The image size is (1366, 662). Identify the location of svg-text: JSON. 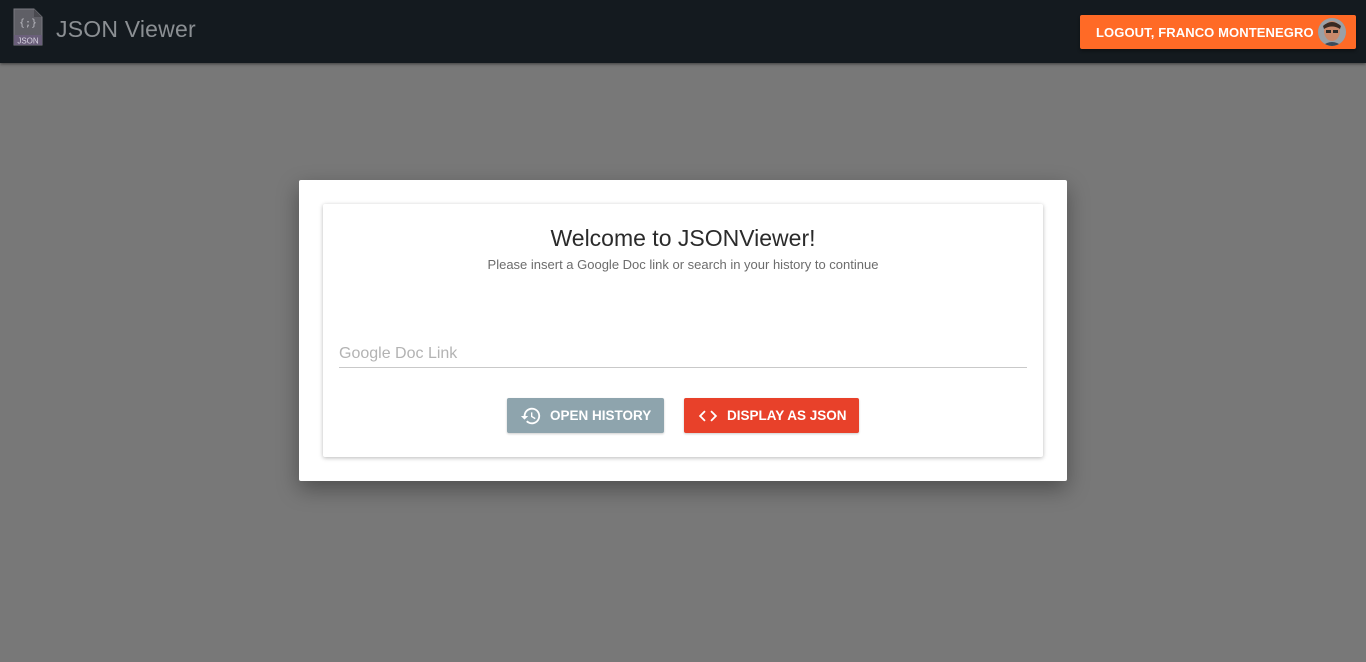
(28, 41).